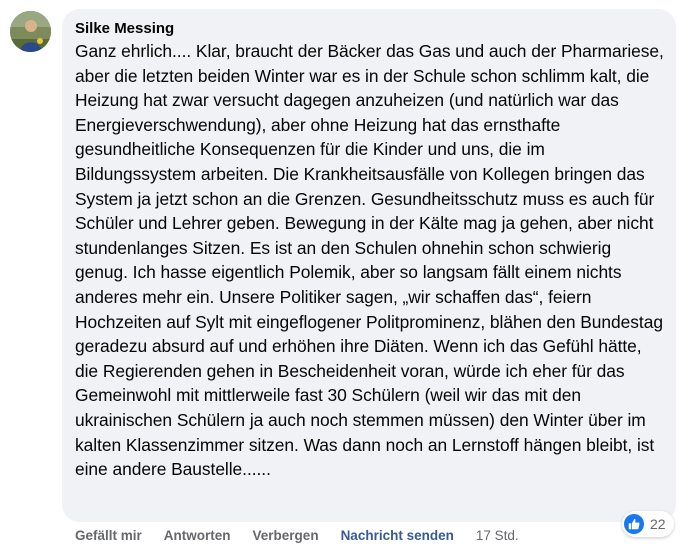  What do you see at coordinates (108, 535) in the screenshot?
I see `like-button: Gefällt mir` at bounding box center [108, 535].